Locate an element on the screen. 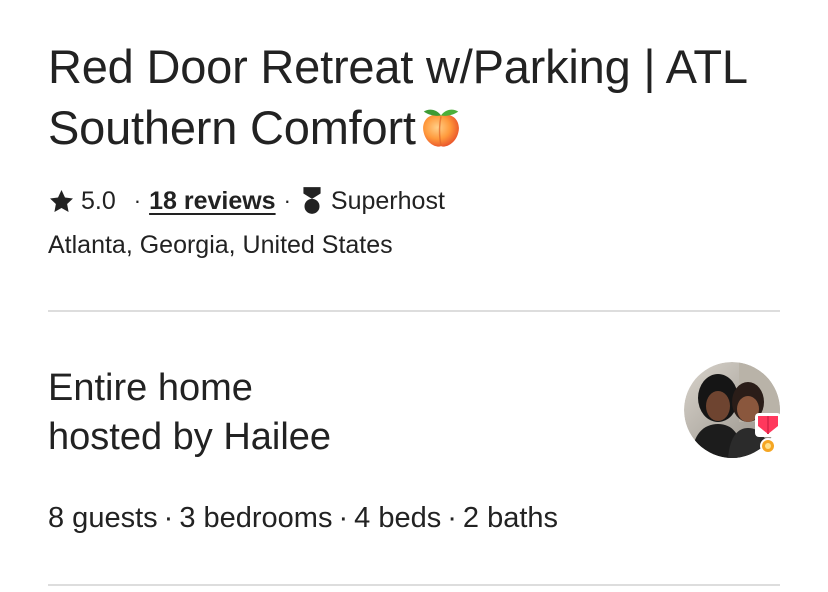  superhost-label: Superhost is located at coordinates (387, 200).